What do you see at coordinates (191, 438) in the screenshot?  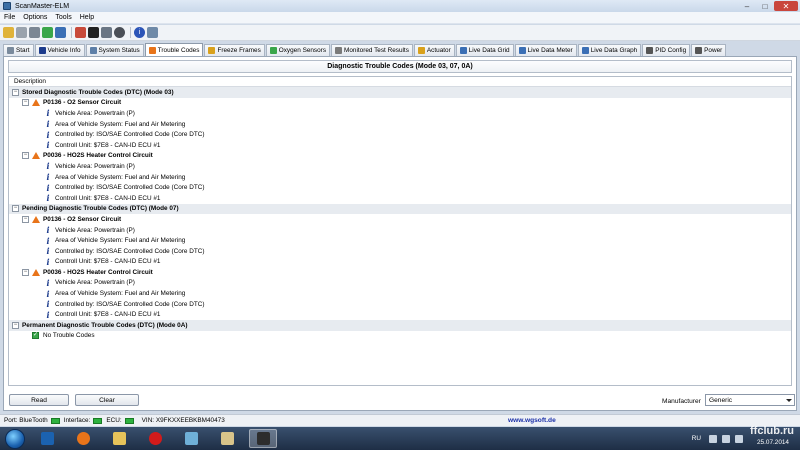 I see `taskbar-photos` at bounding box center [191, 438].